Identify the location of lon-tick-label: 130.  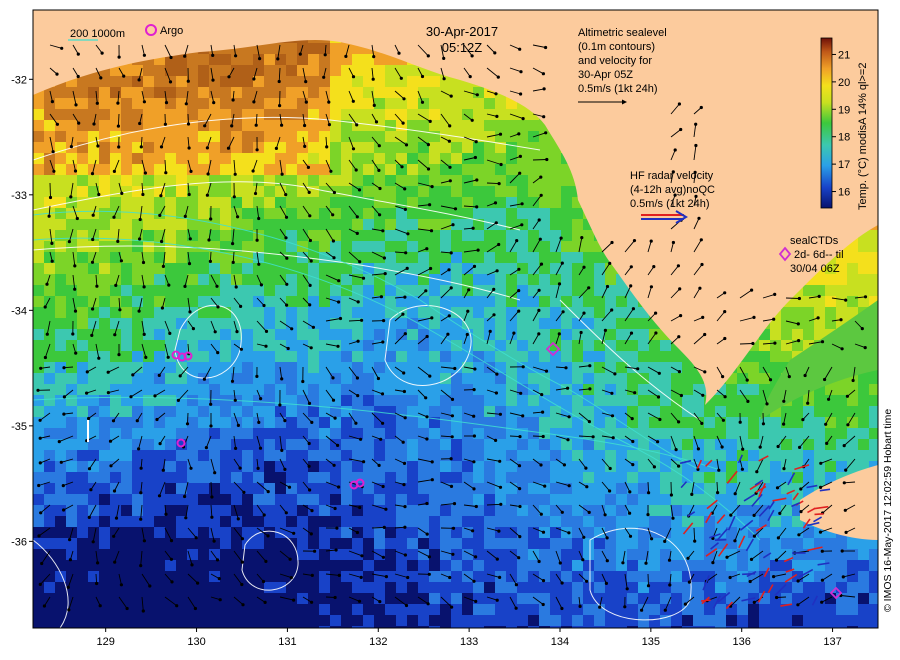
(196, 642).